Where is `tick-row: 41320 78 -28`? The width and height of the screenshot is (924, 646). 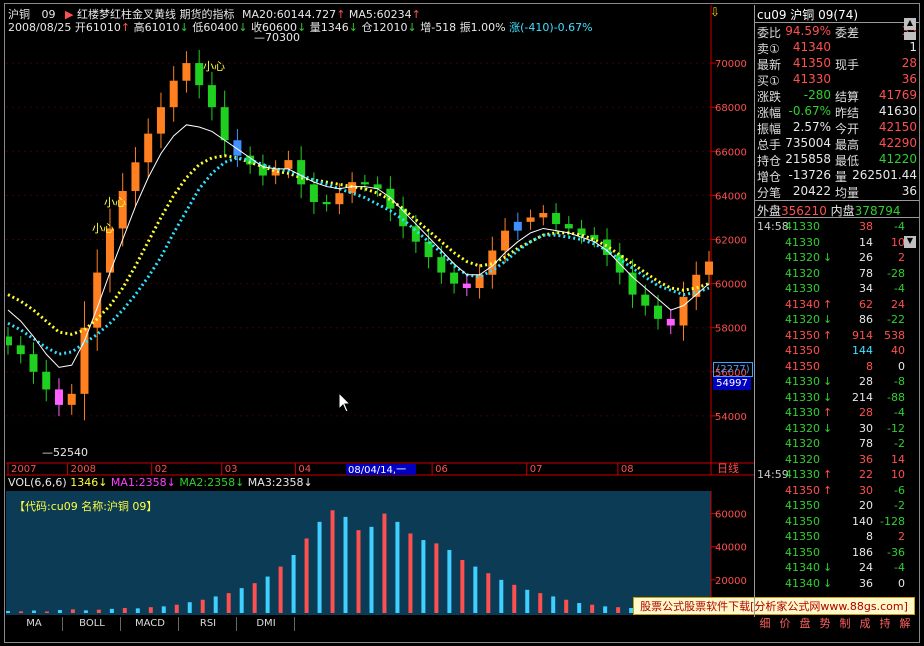 tick-row: 41320 78 -28 is located at coordinates (837, 275).